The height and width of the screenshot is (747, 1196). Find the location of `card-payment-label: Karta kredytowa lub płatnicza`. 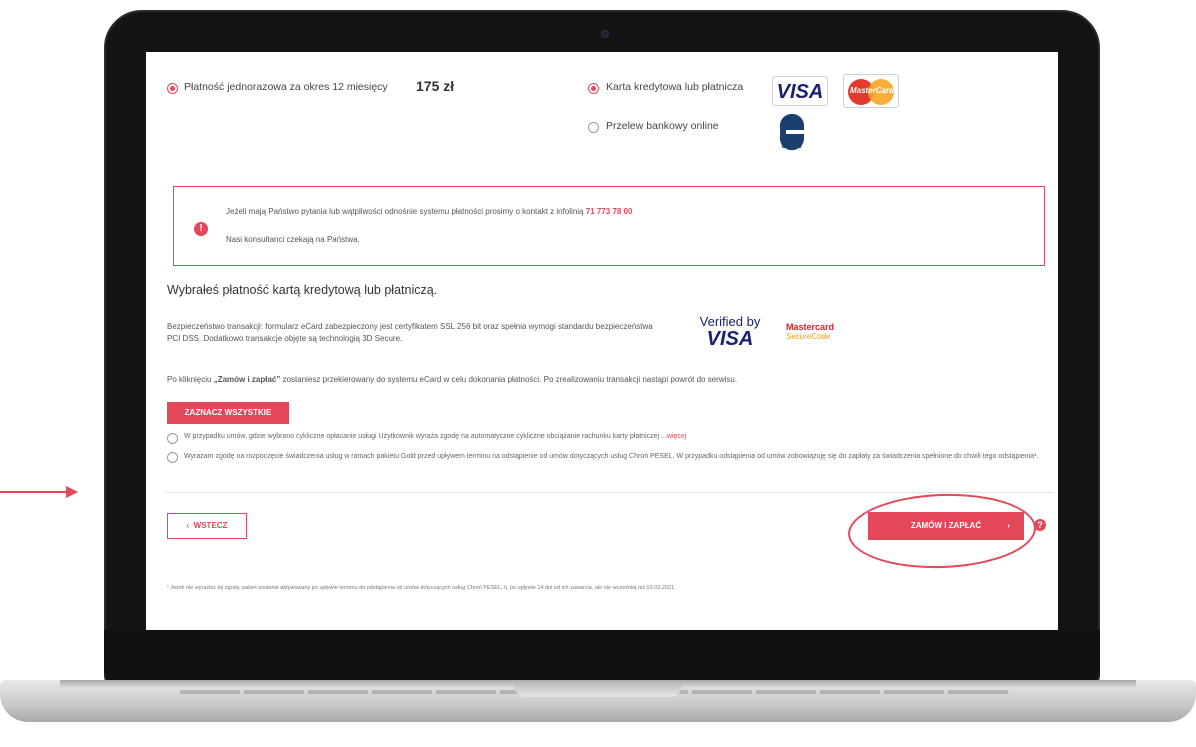

card-payment-label: Karta kredytowa lub płatnicza is located at coordinates (675, 87).